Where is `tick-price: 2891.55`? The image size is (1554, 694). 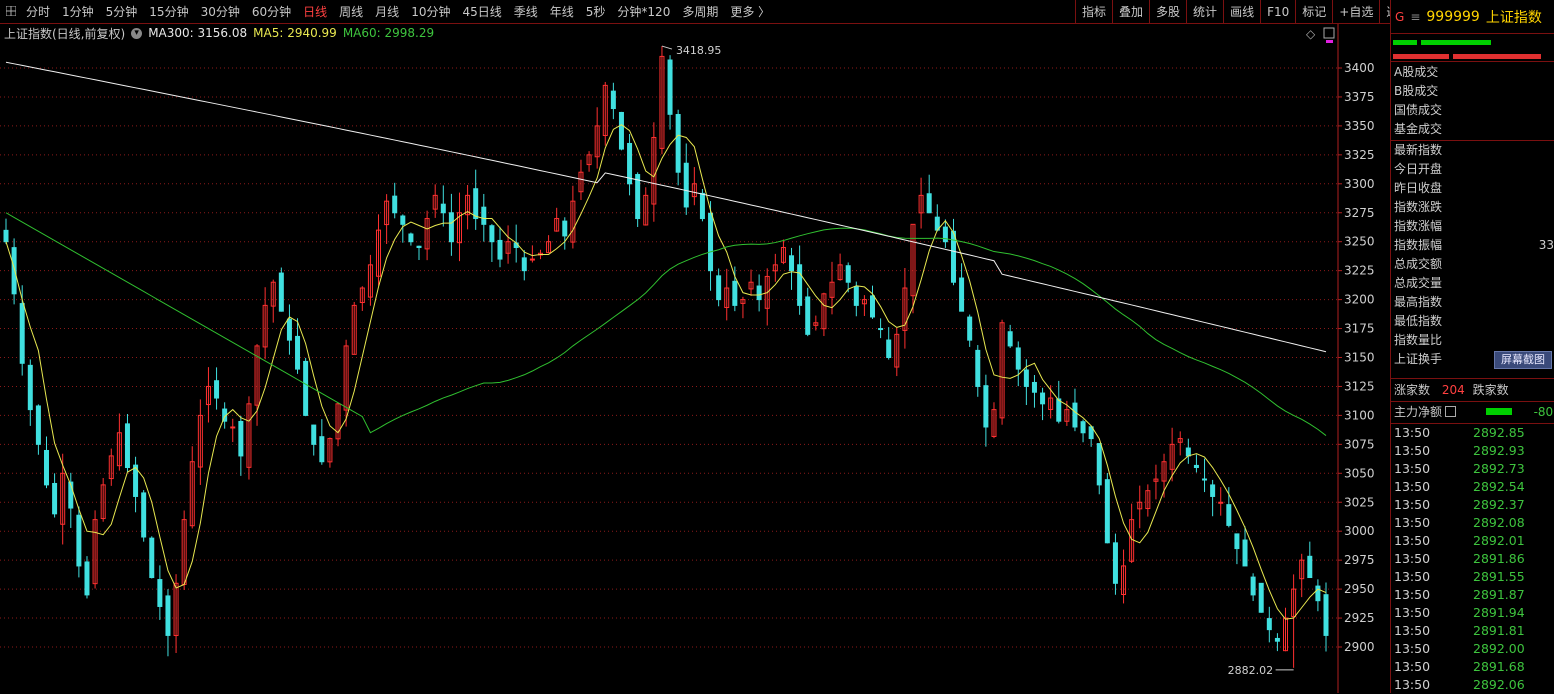 tick-price: 2891.55 is located at coordinates (1499, 576).